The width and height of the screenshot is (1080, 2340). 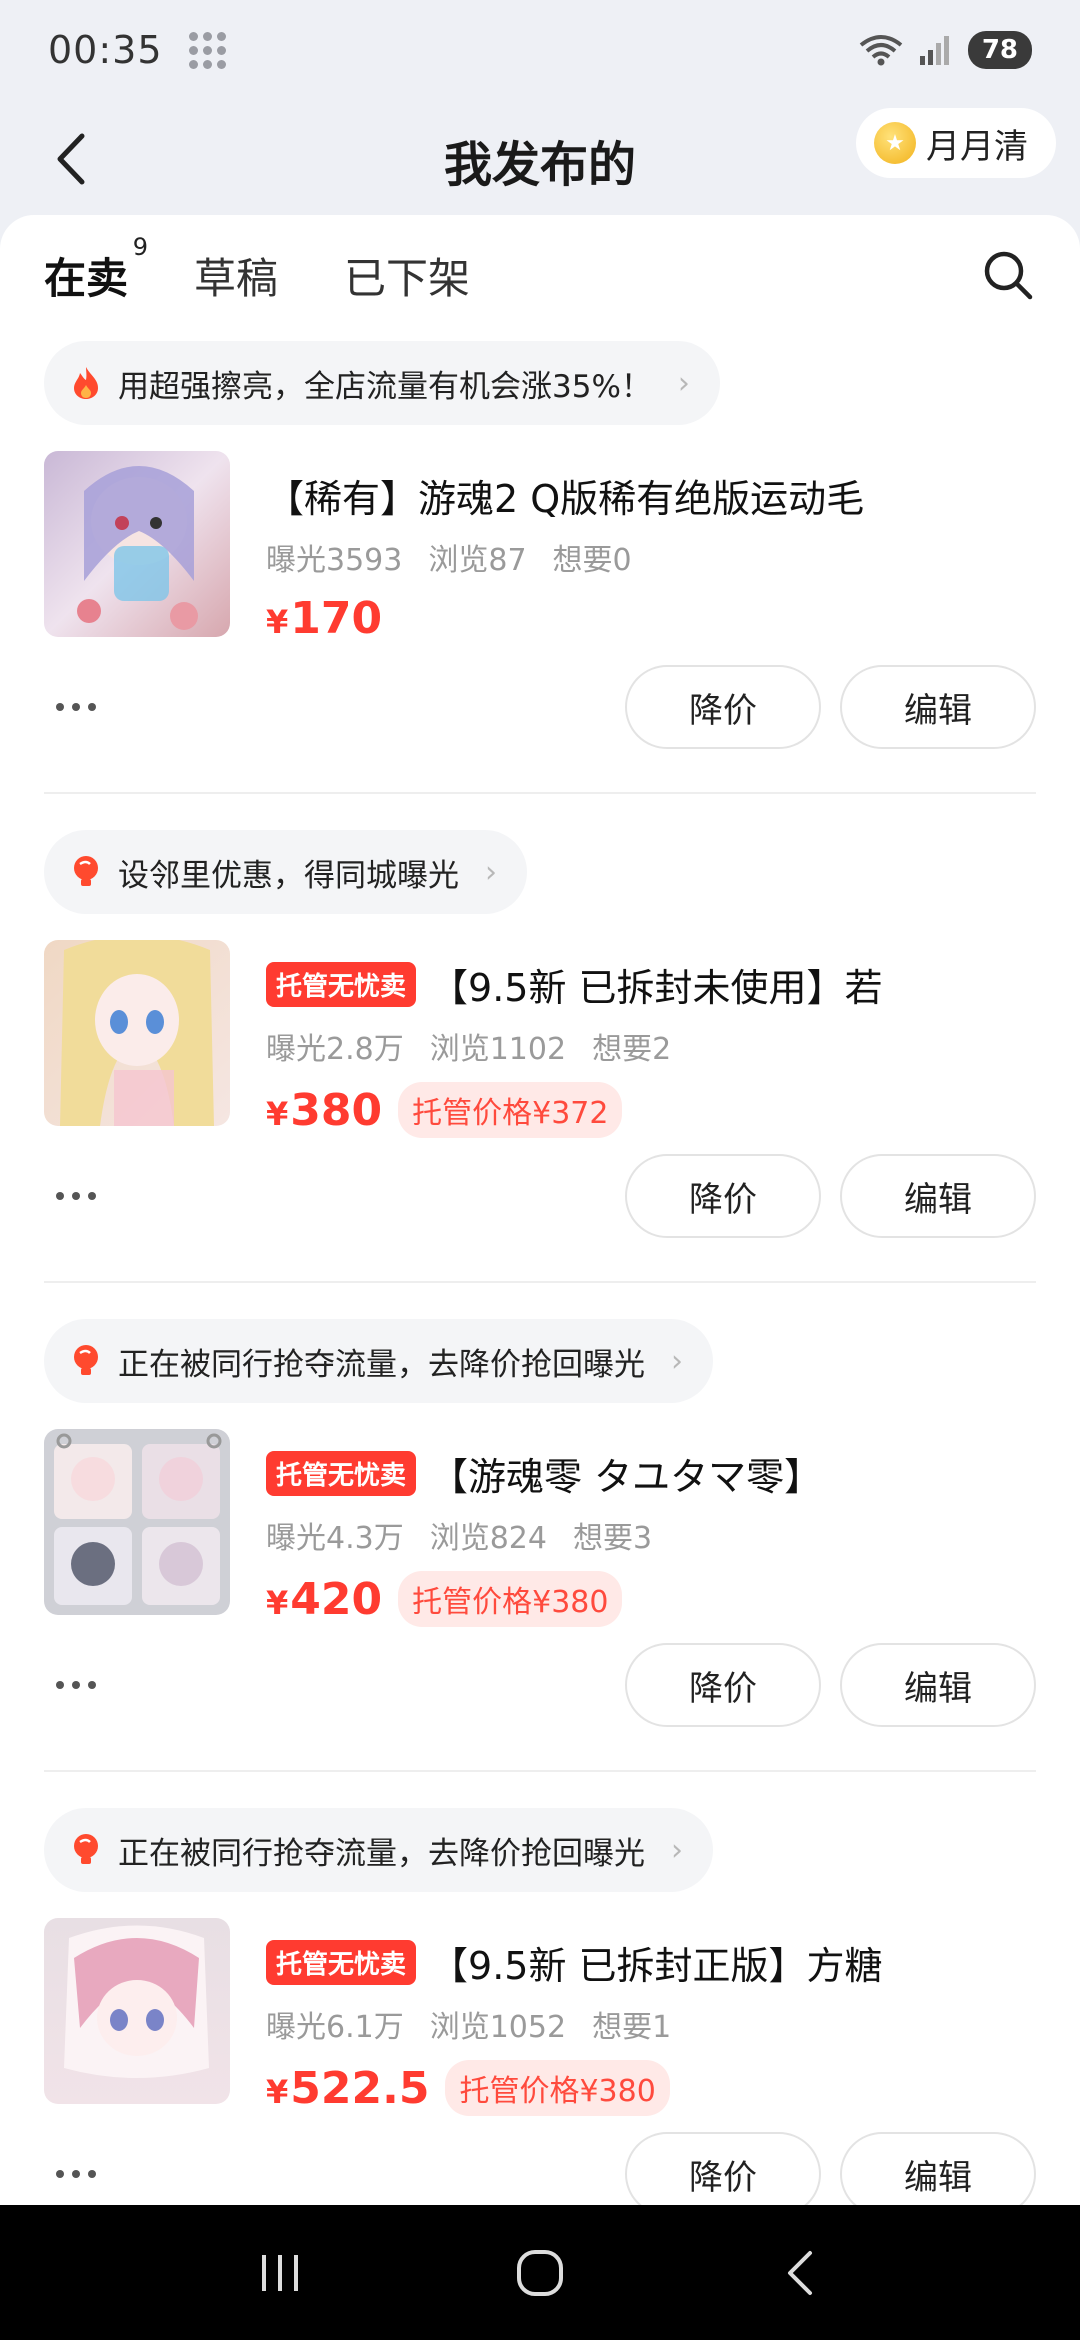 What do you see at coordinates (565, 495) in the screenshot?
I see `product-title: 【稀有】游魂2 Q版稀有绝版运动毛` at bounding box center [565, 495].